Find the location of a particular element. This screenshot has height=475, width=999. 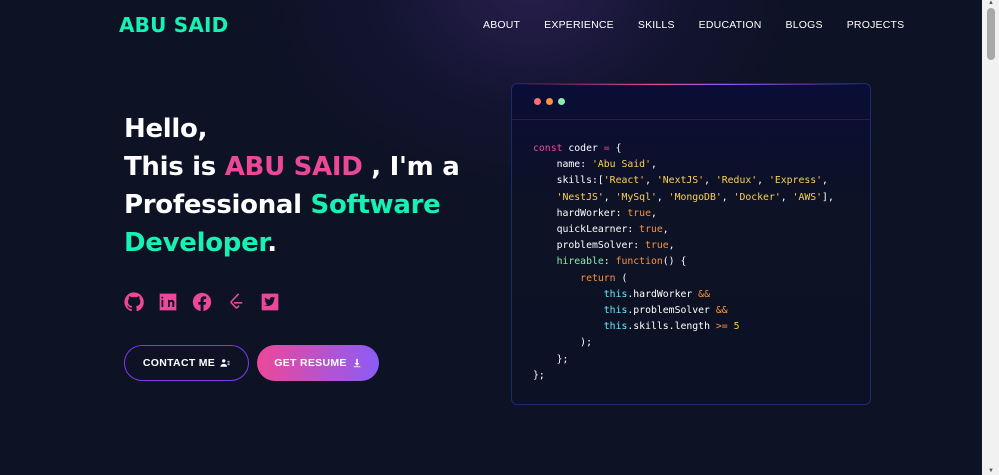

code-card-header is located at coordinates (691, 102).